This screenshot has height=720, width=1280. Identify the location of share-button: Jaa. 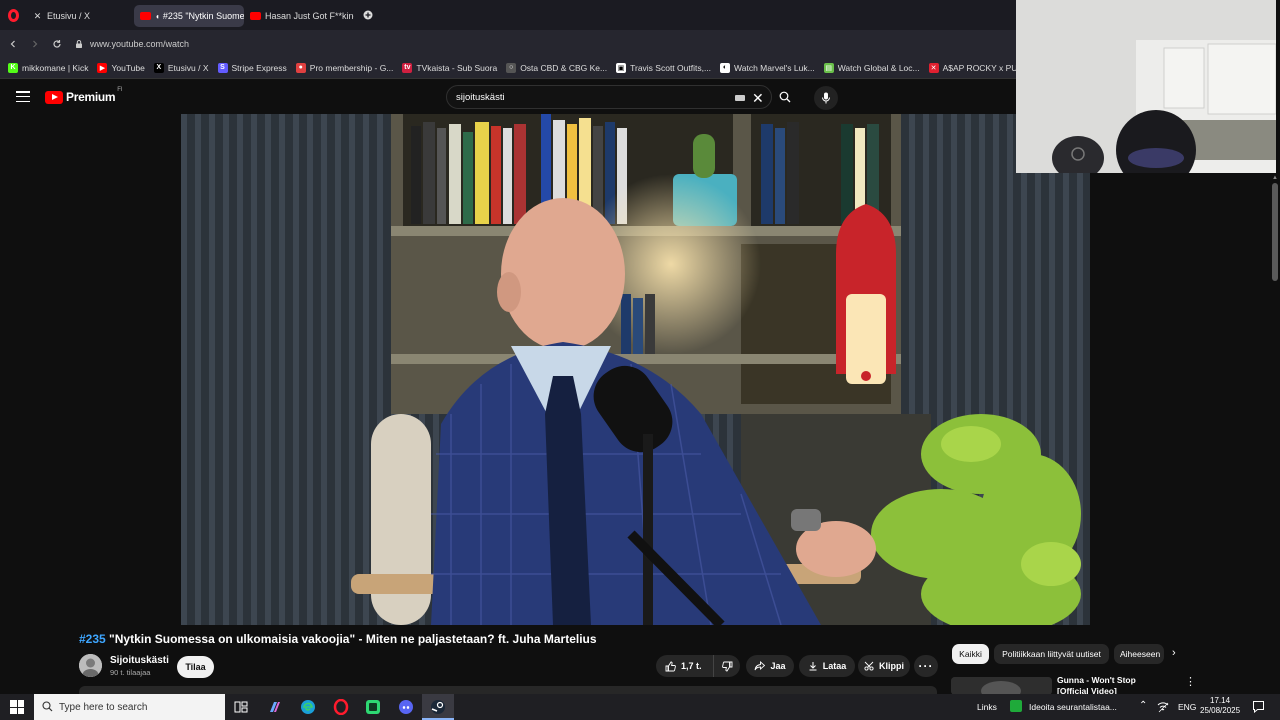
(770, 666).